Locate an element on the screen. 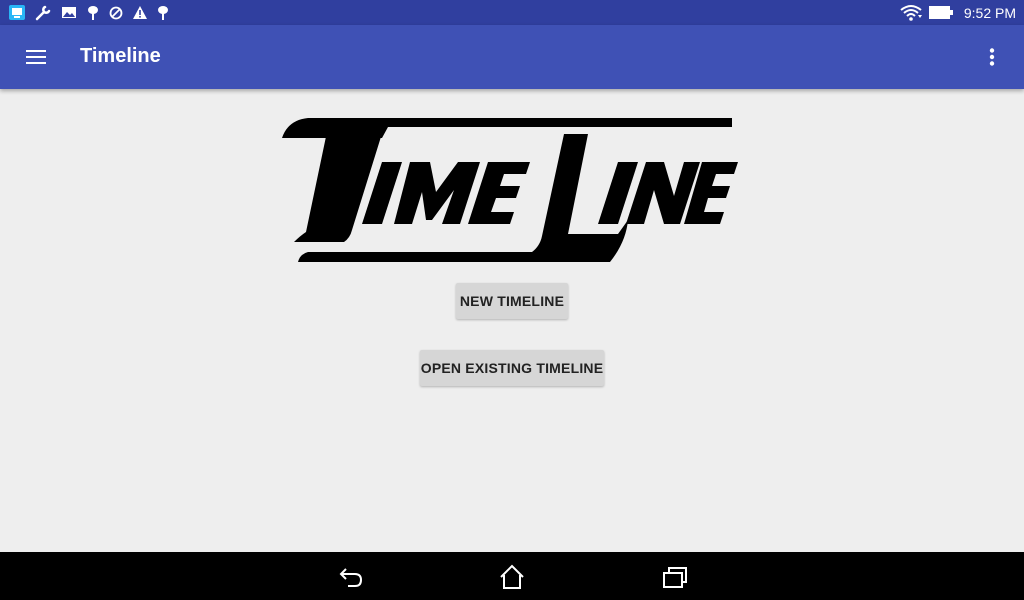 The image size is (1024, 600). warning-icon is located at coordinates (140, 12).